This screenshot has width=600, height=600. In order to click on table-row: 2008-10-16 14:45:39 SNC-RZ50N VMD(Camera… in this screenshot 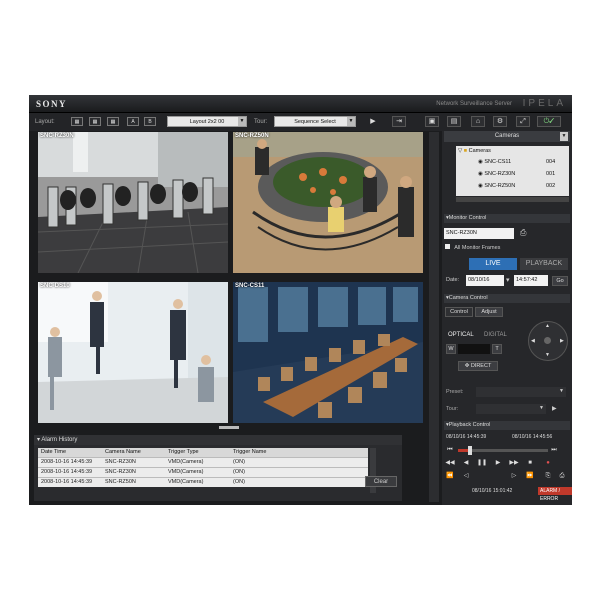, I will do `click(203, 482)`.